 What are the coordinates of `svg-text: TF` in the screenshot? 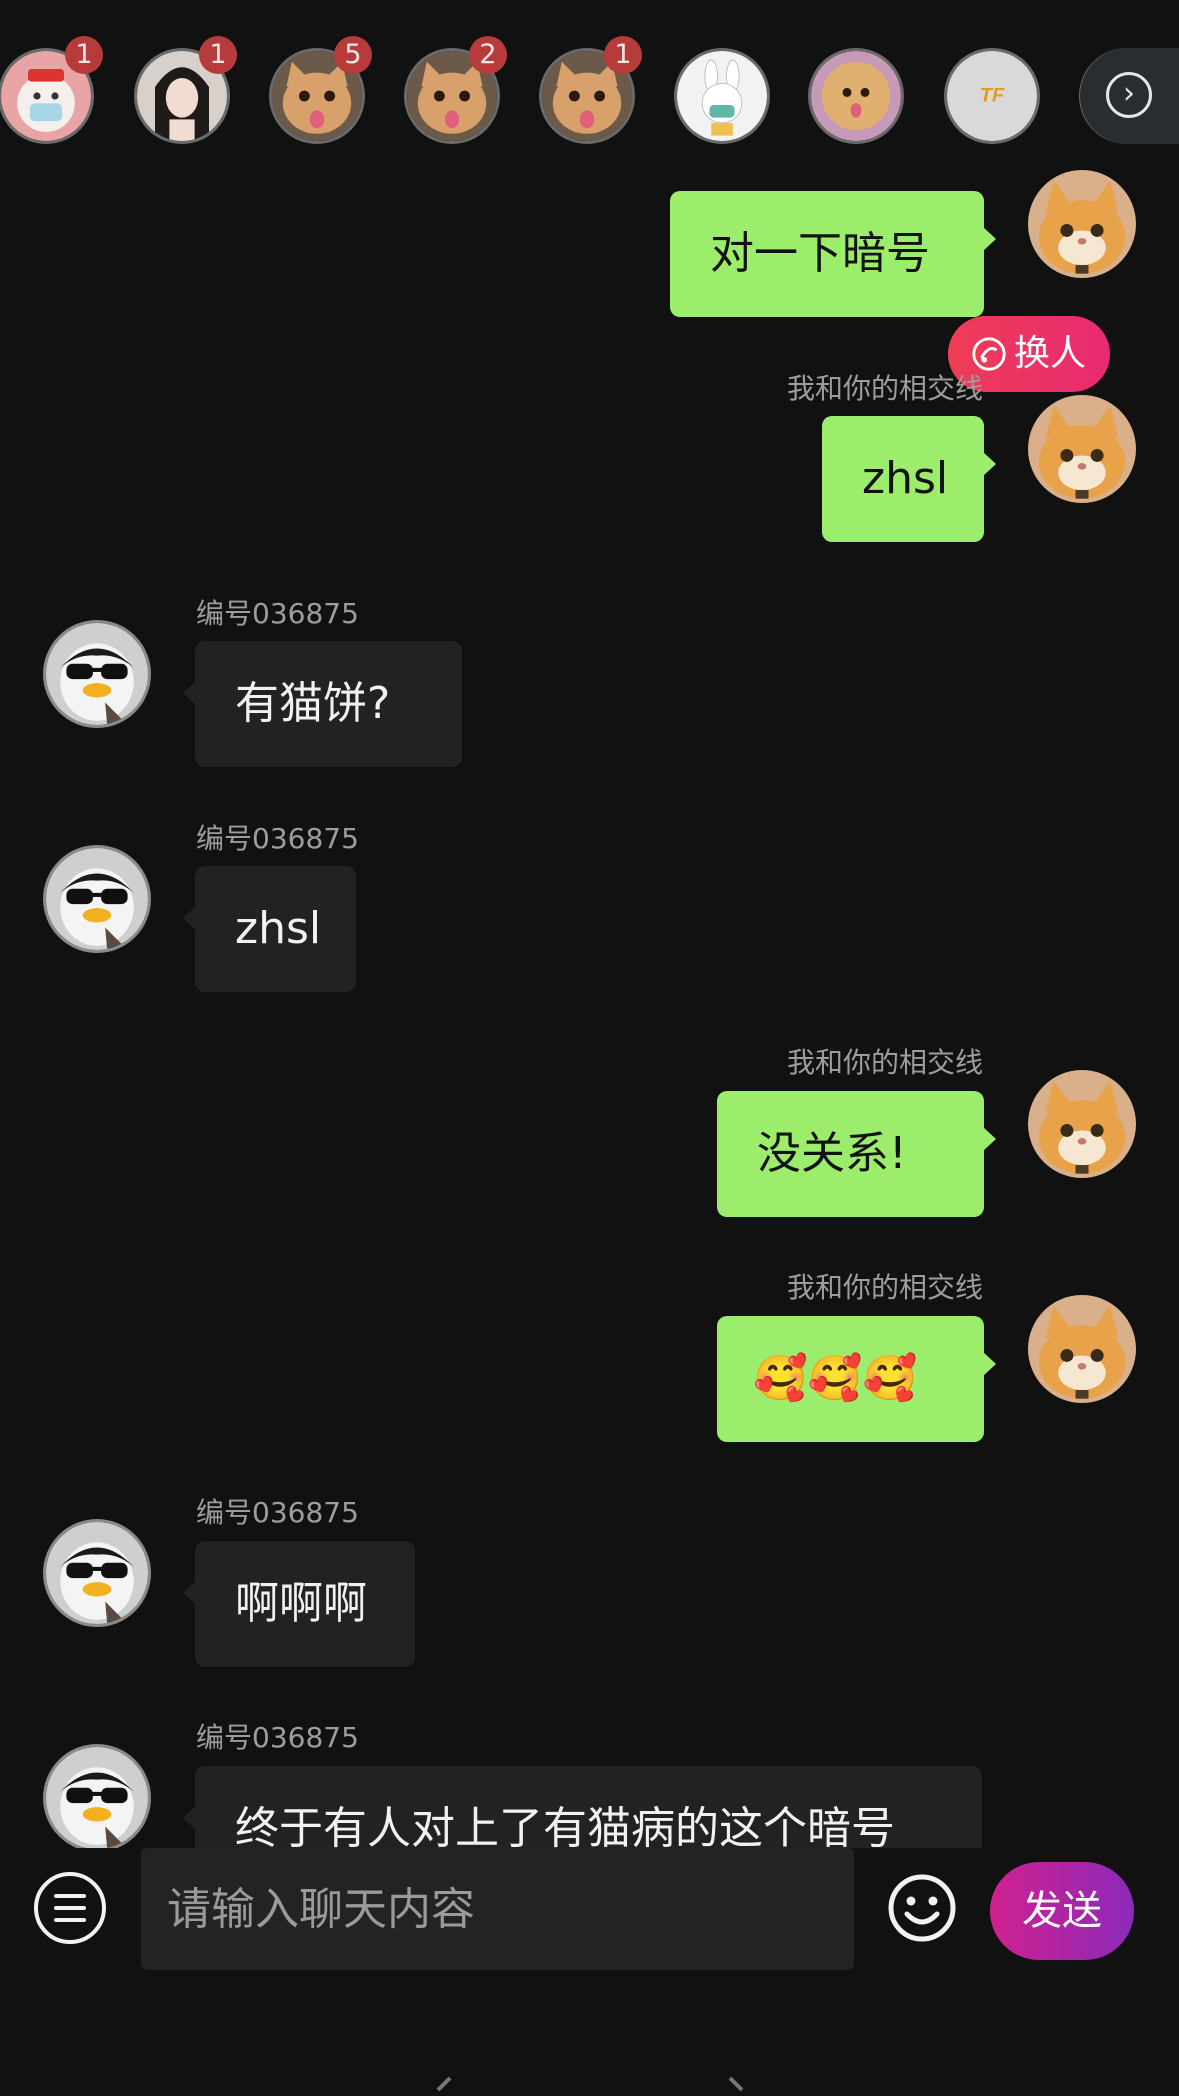 It's located at (992, 95).